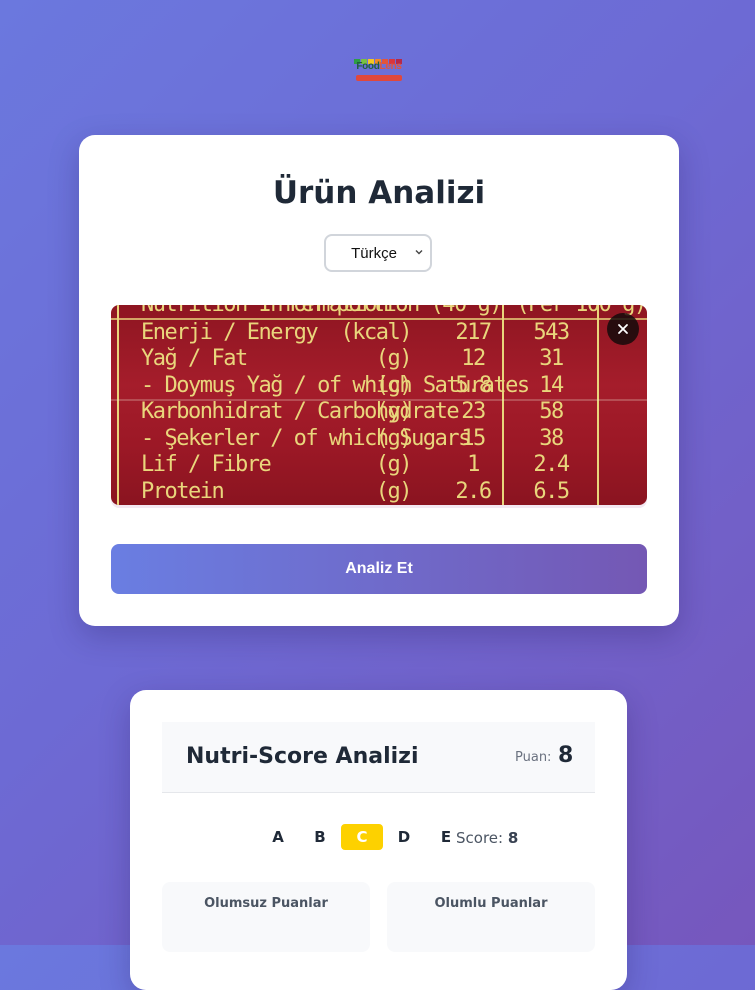  Describe the element at coordinates (472, 332) in the screenshot. I see `label-text-v1: 217` at that location.